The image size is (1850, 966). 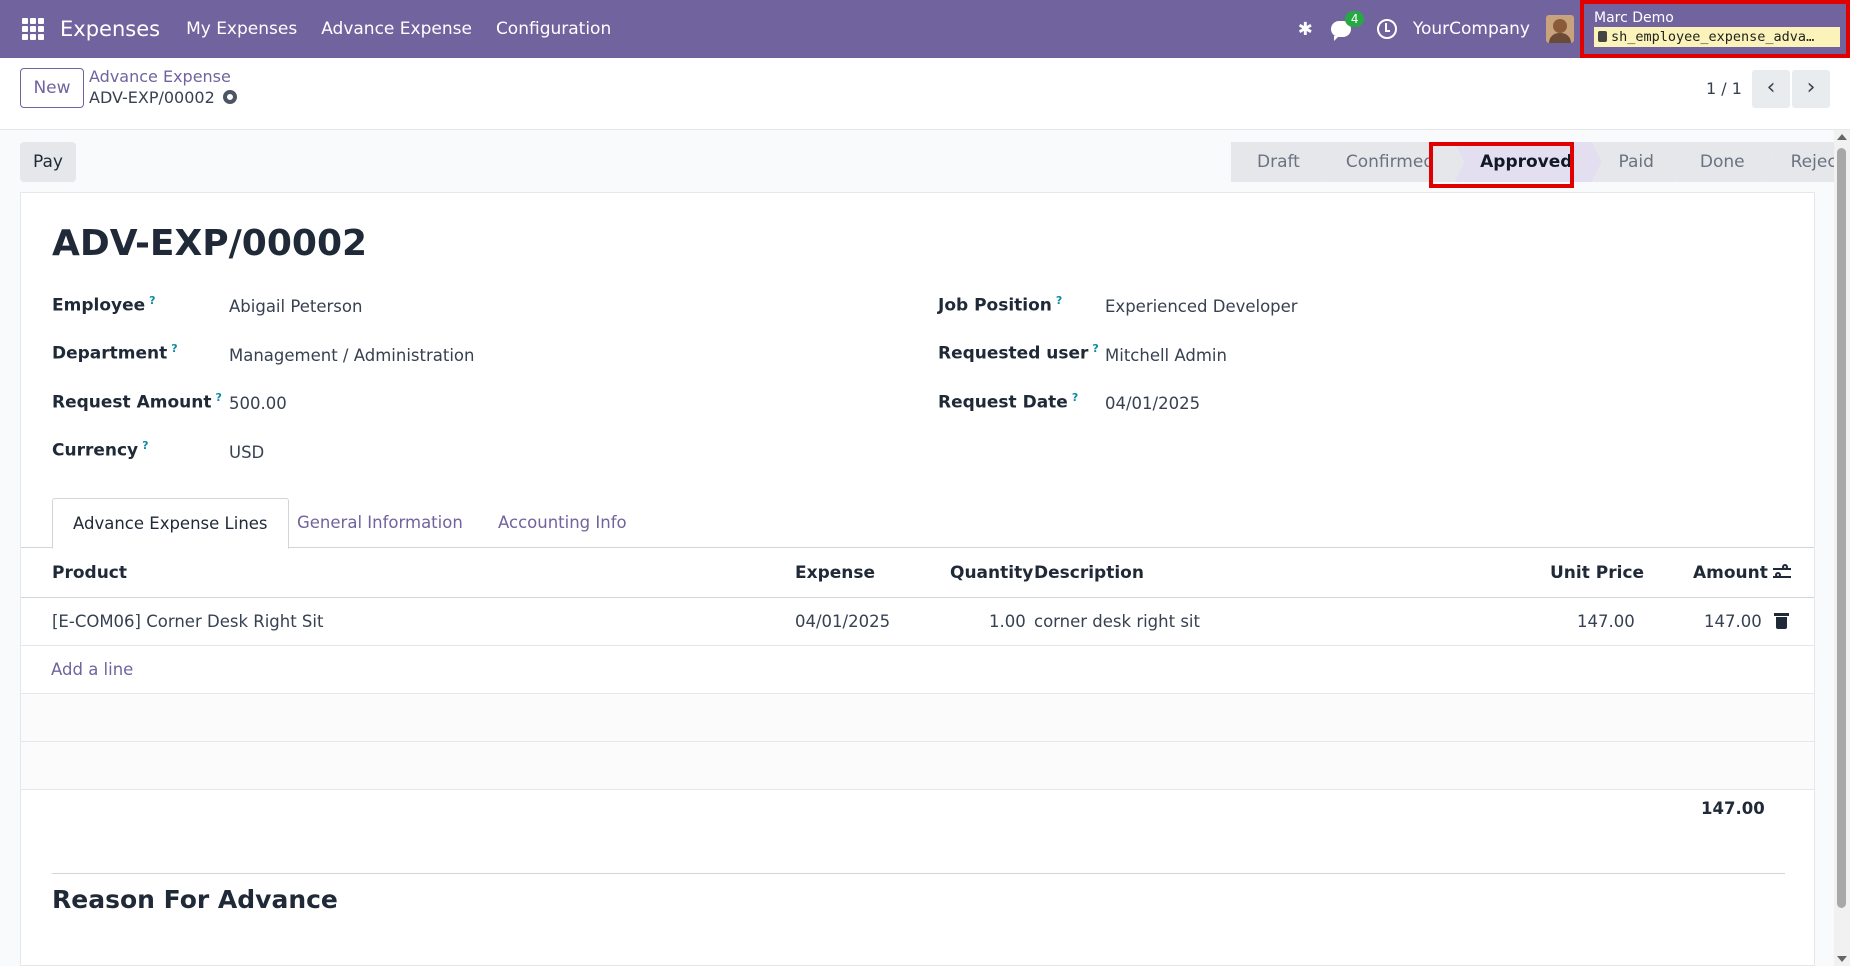 I want to click on trash-icon, so click(x=1781, y=621).